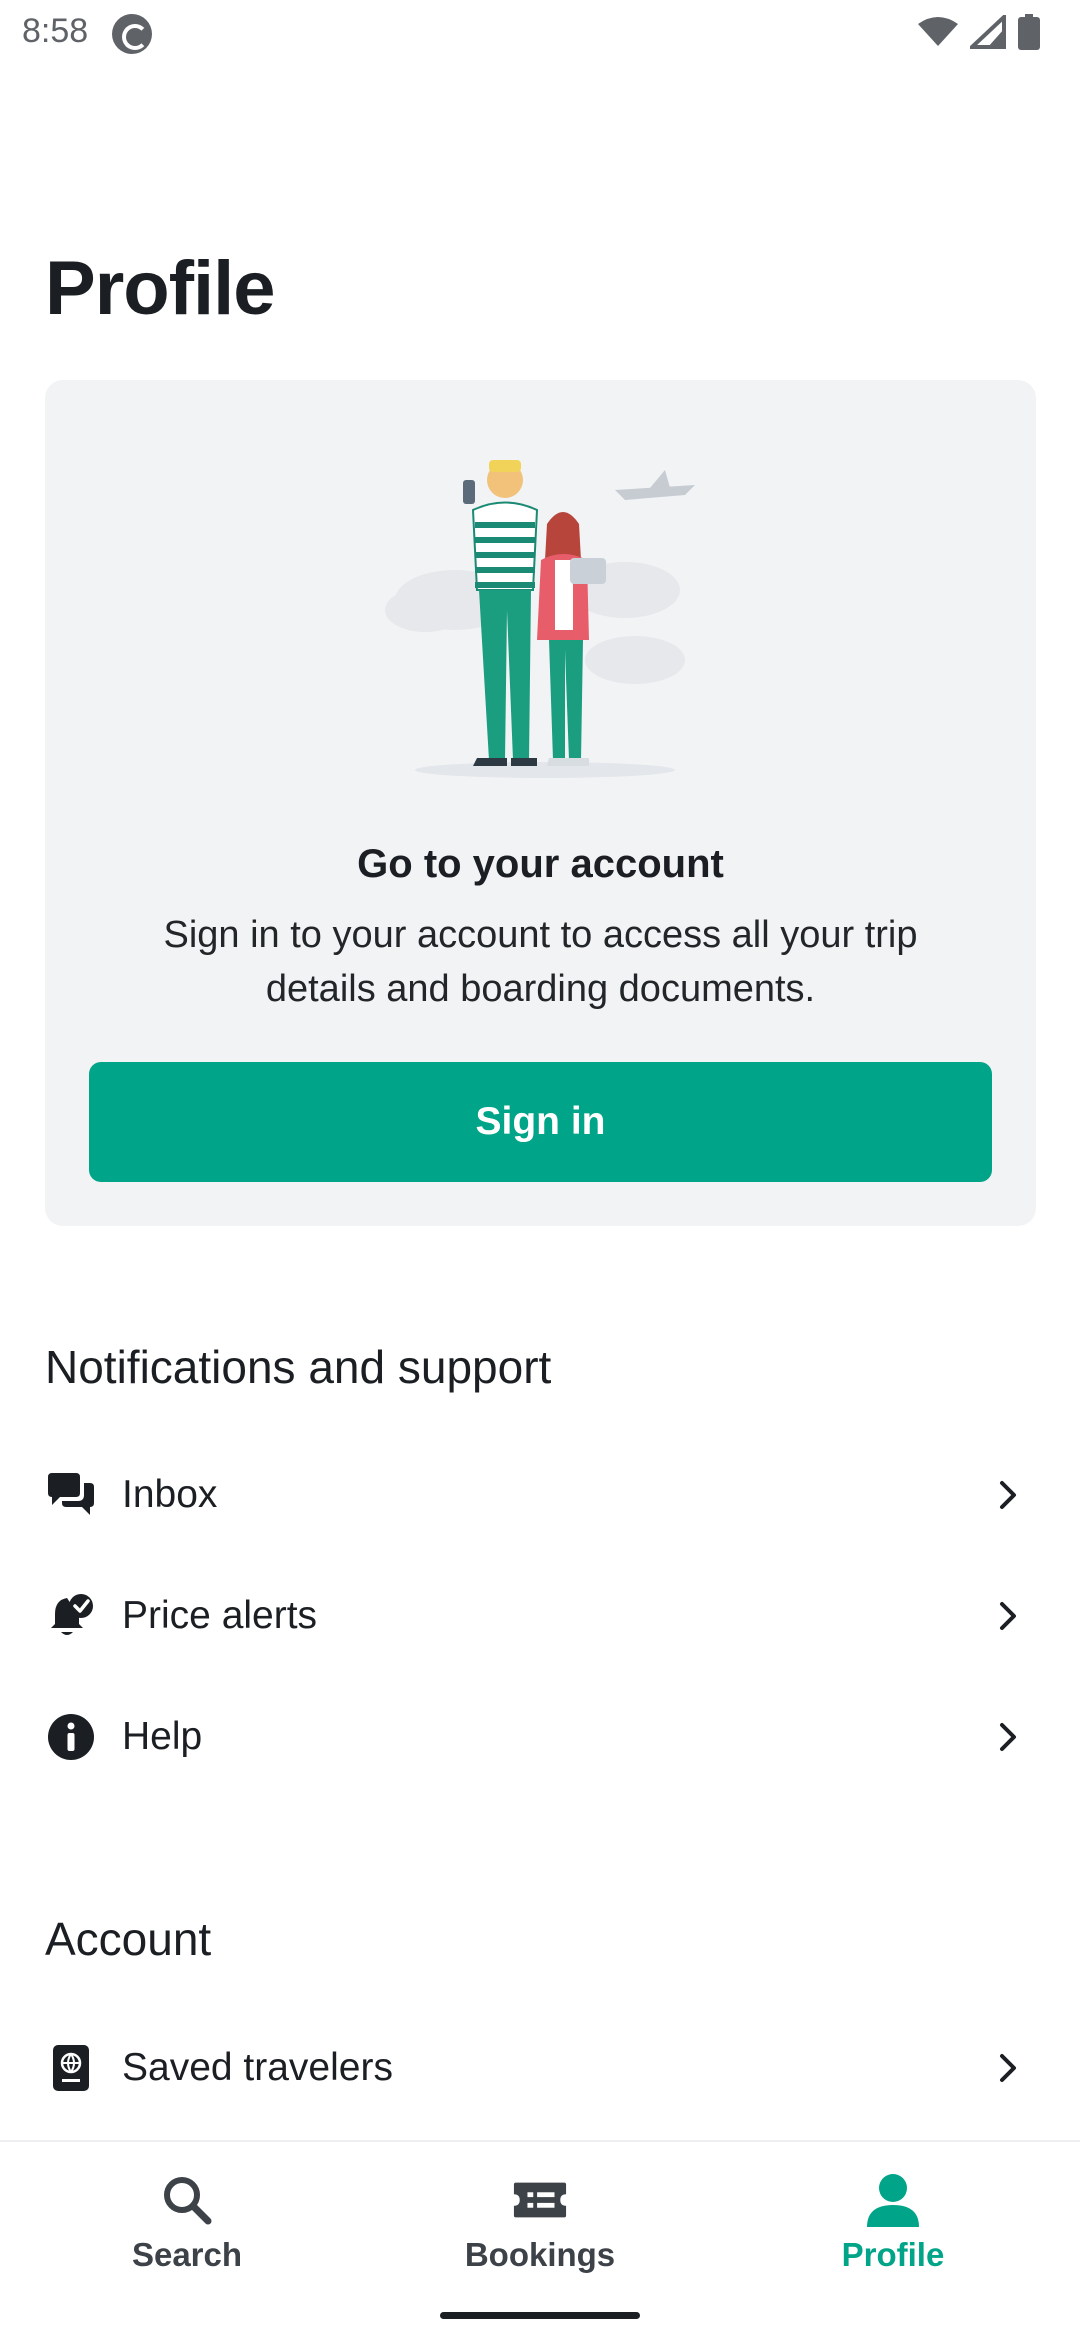 This screenshot has height=2340, width=1080. I want to click on bottom-navigation: Search Bookings Profile, so click(540, 2240).